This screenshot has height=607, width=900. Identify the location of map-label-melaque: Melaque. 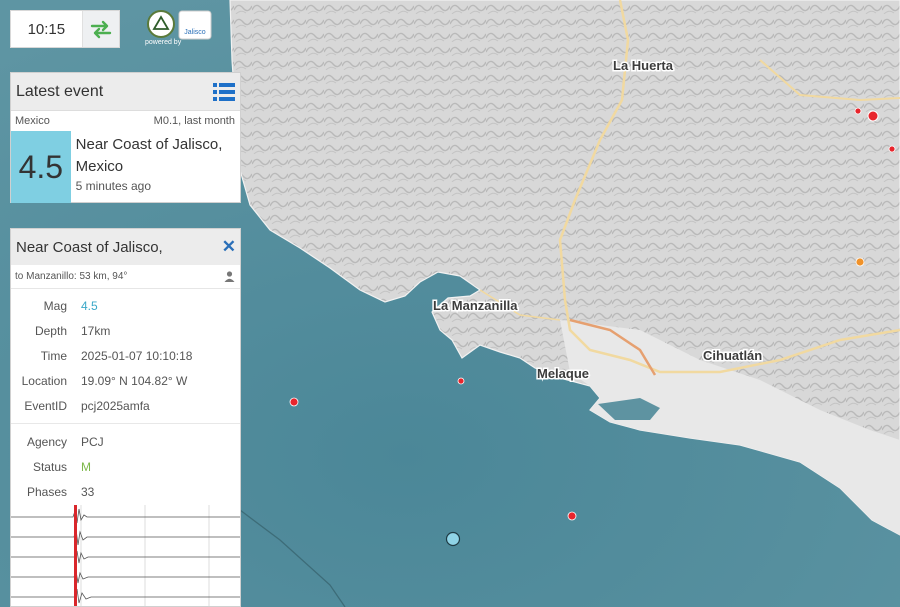
(563, 373).